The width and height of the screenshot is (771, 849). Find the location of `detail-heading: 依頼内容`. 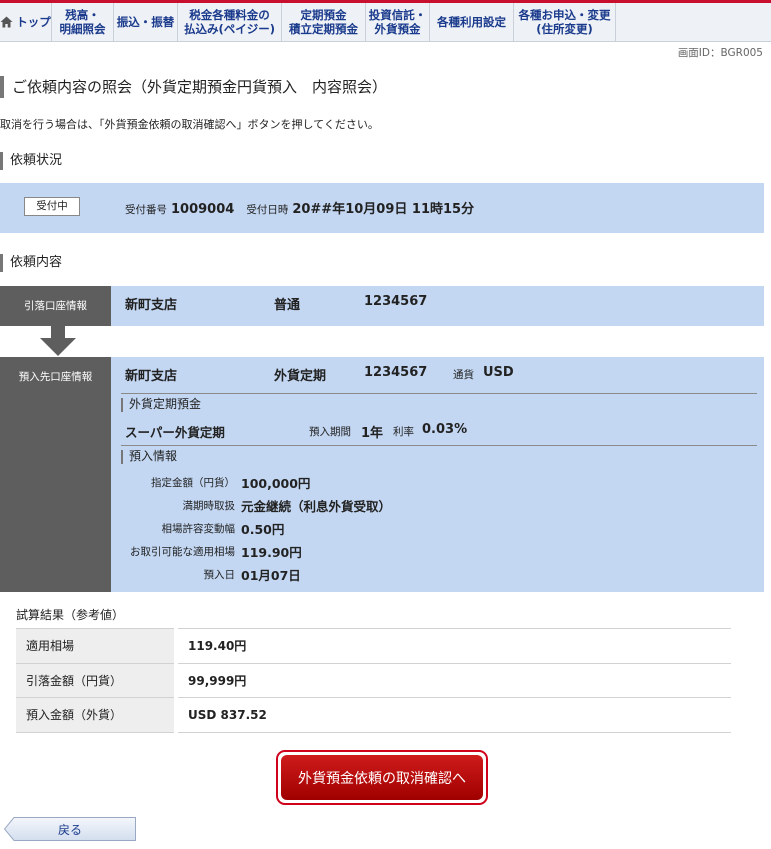

detail-heading: 依頼内容 is located at coordinates (31, 263).